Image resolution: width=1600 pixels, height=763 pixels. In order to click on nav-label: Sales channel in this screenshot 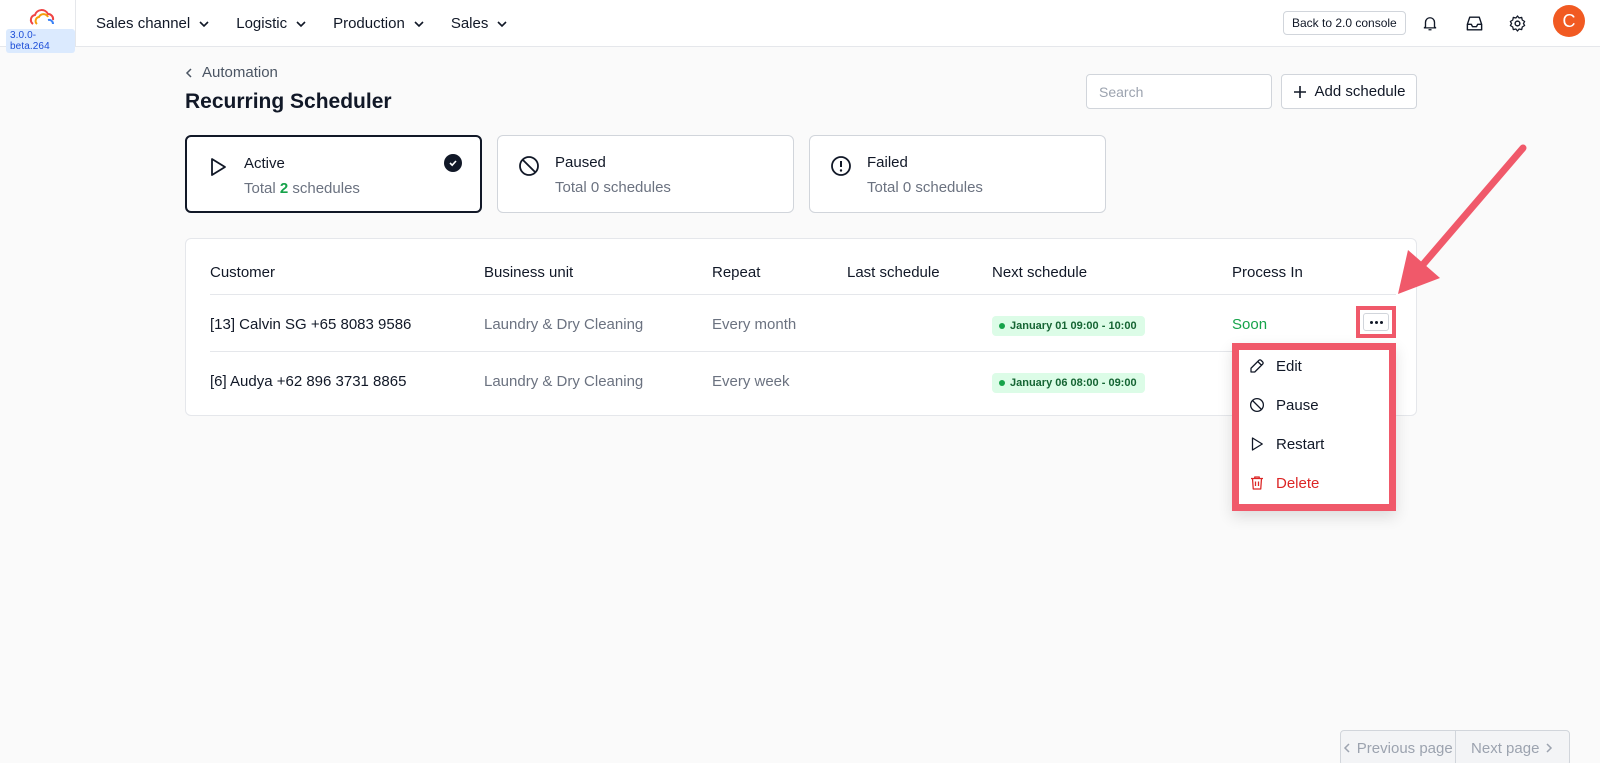, I will do `click(143, 23)`.